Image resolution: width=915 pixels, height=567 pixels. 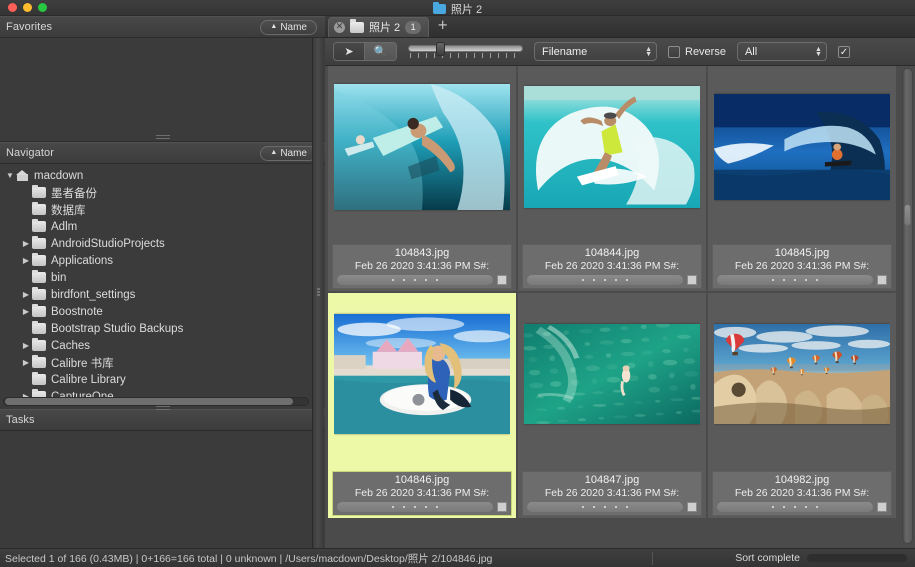 What do you see at coordinates (380, 51) in the screenshot?
I see `magnifier-icon: 🔍` at bounding box center [380, 51].